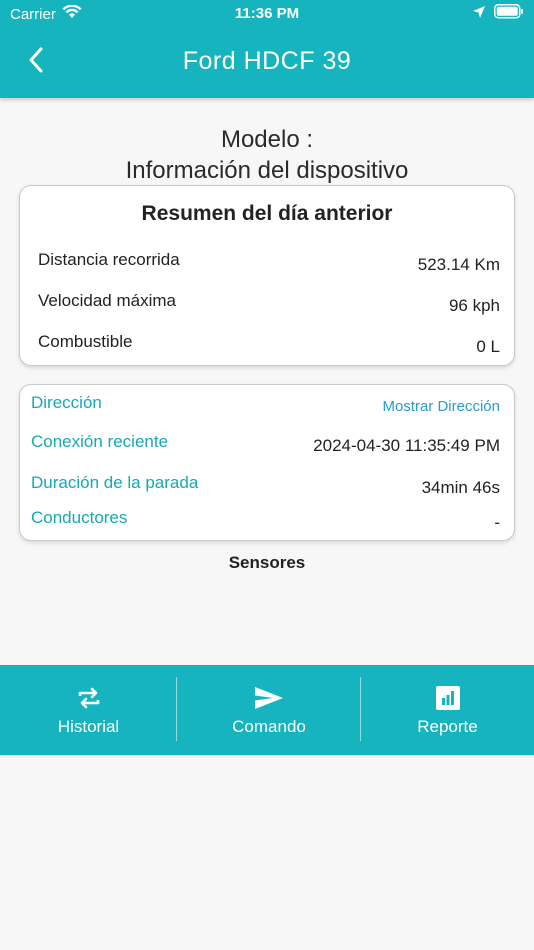 The width and height of the screenshot is (534, 950). What do you see at coordinates (267, 562) in the screenshot?
I see `sensors-heading: Sensores` at bounding box center [267, 562].